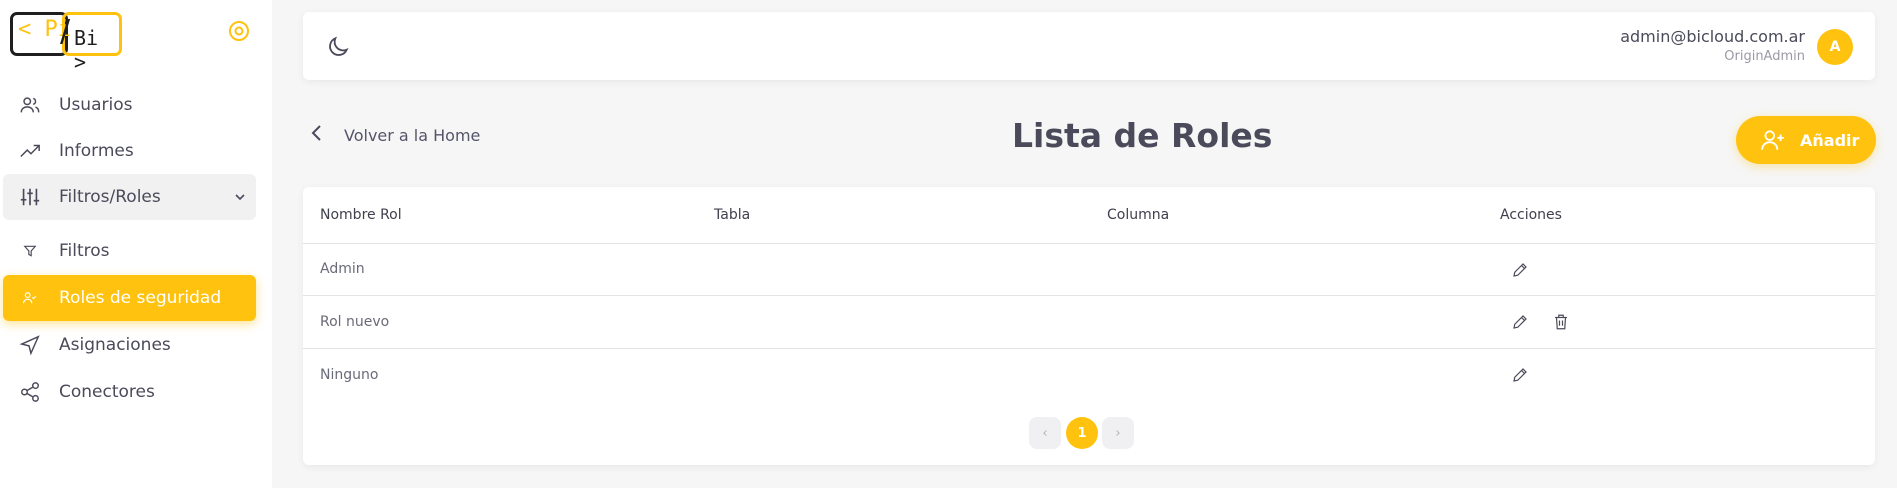 Image resolution: width=1897 pixels, height=488 pixels. I want to click on back-link-label: Volver a la Home, so click(412, 135).